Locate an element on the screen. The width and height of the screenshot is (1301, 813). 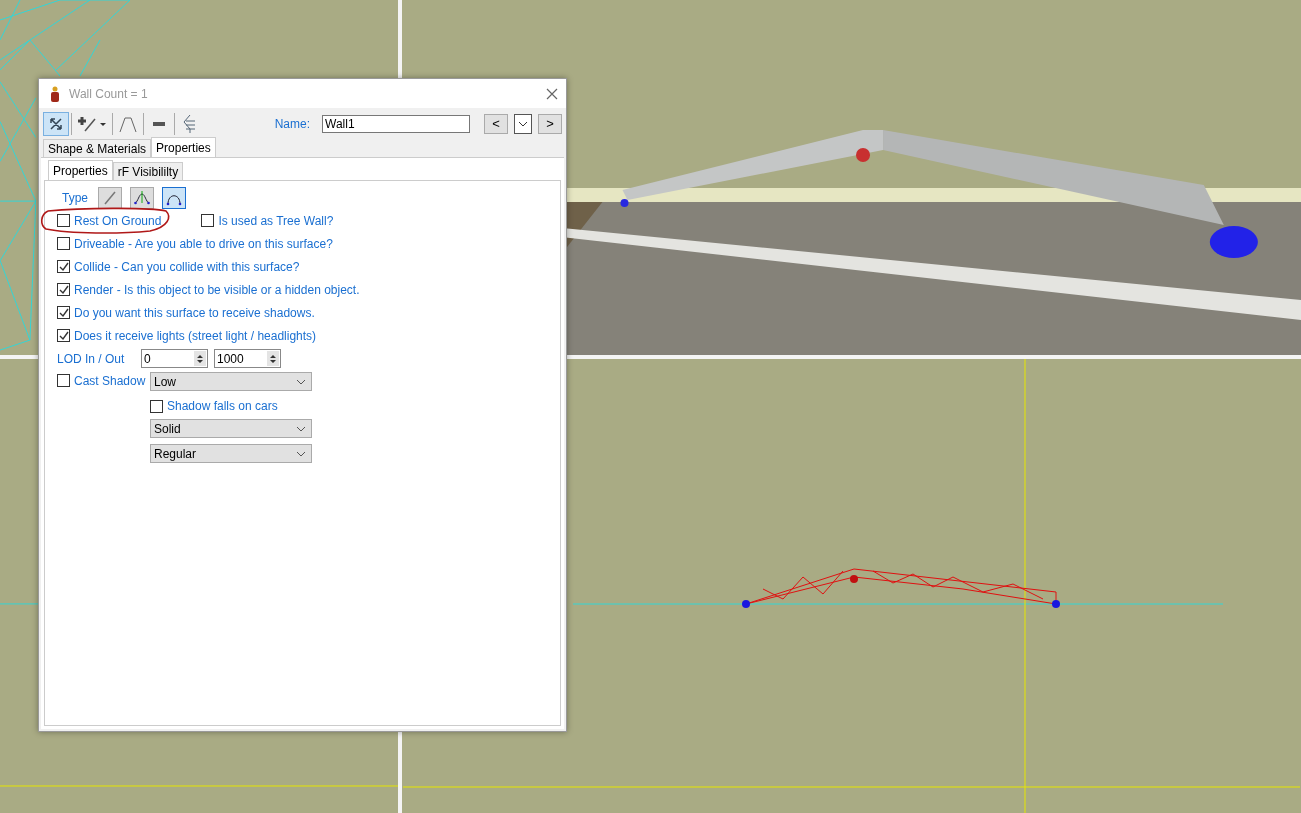
checkbox-label: Render - Is this object to be visible or a hidden object. is located at coordinates (217, 289).